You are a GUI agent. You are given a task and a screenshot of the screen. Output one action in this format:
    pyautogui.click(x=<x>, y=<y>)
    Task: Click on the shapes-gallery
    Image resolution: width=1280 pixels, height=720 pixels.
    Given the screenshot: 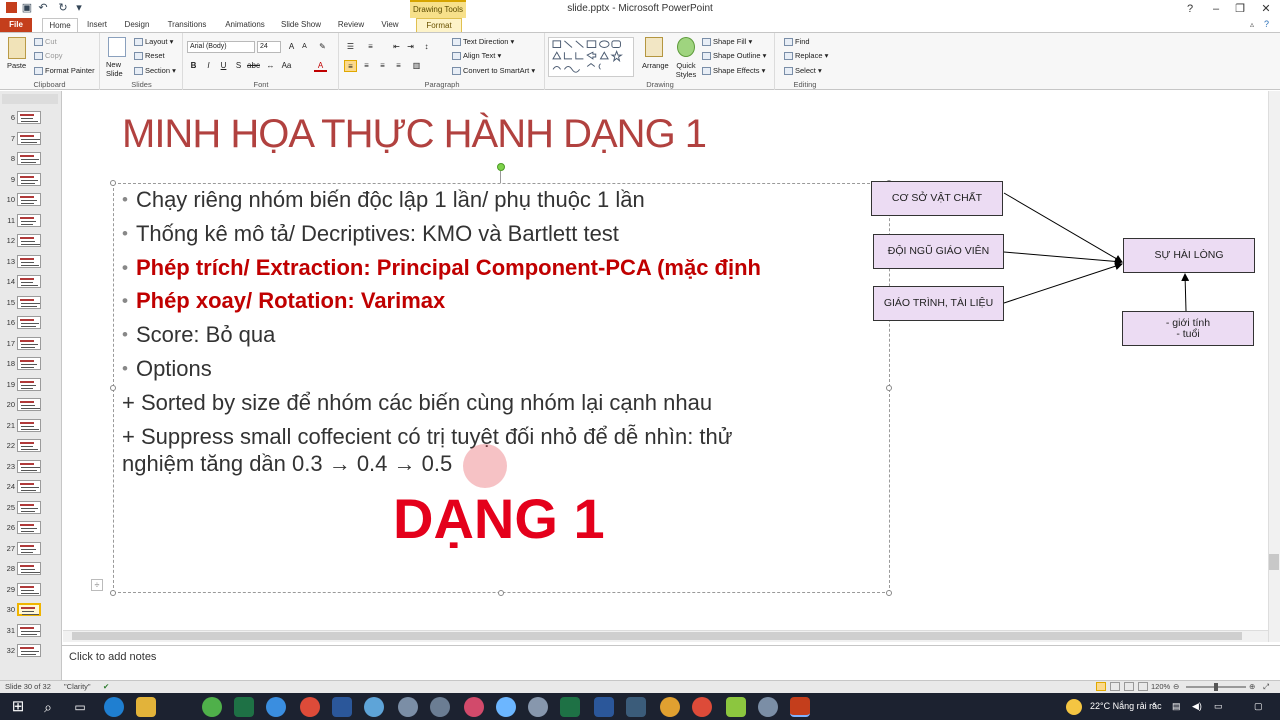 What is the action you would take?
    pyautogui.click(x=591, y=57)
    